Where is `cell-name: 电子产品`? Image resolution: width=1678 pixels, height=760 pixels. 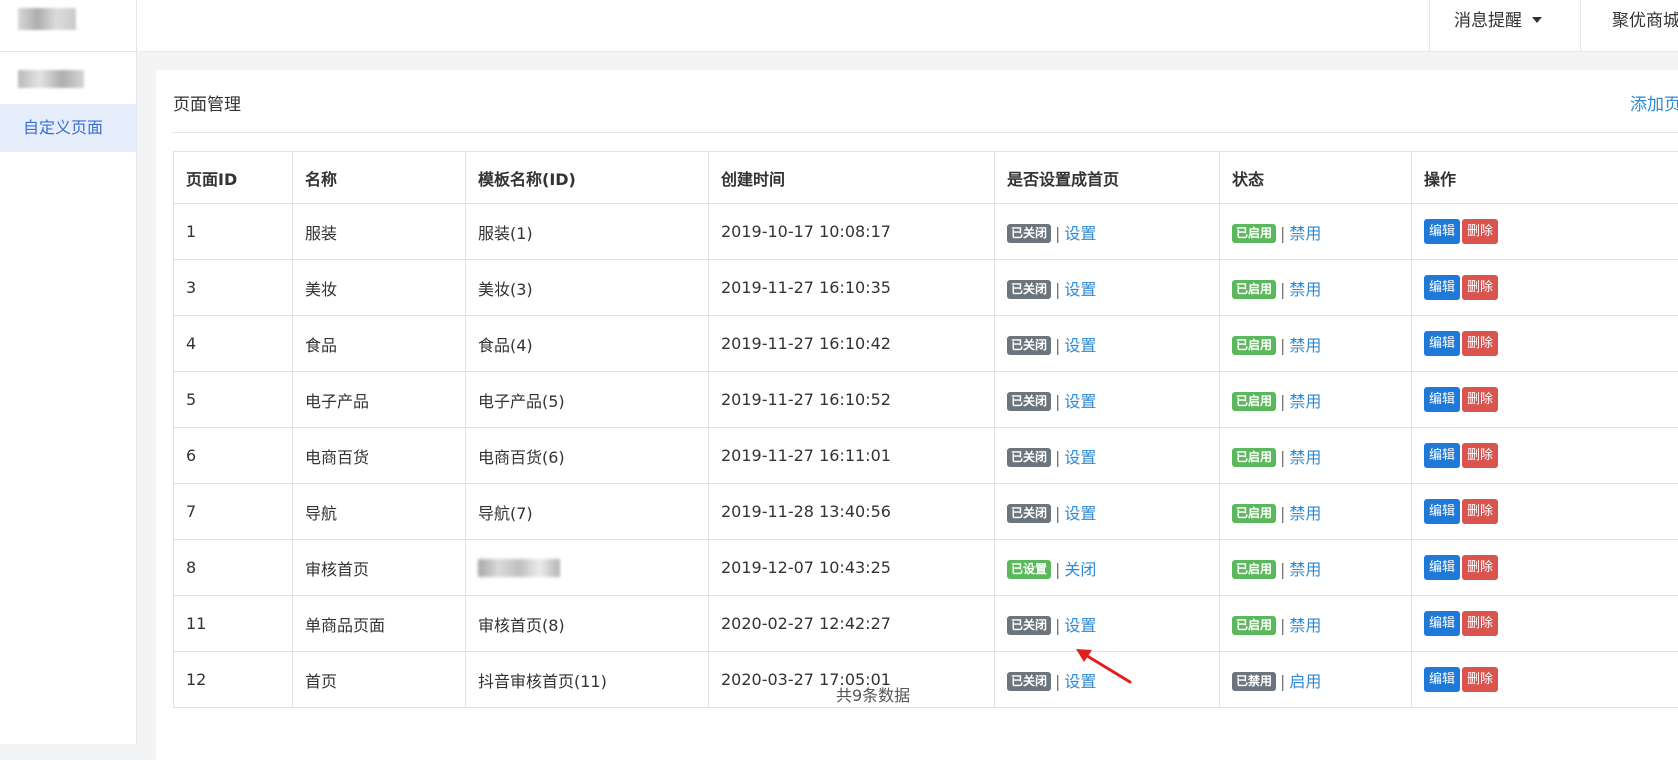 cell-name: 电子产品 is located at coordinates (379, 400).